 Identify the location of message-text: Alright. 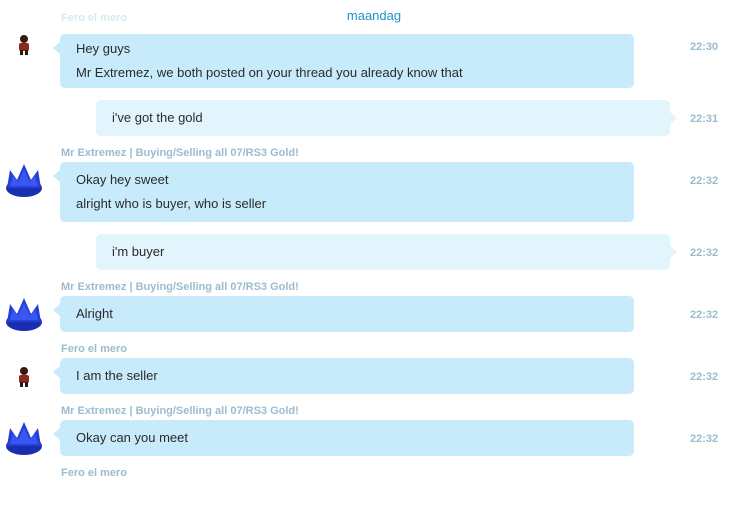
(94, 313).